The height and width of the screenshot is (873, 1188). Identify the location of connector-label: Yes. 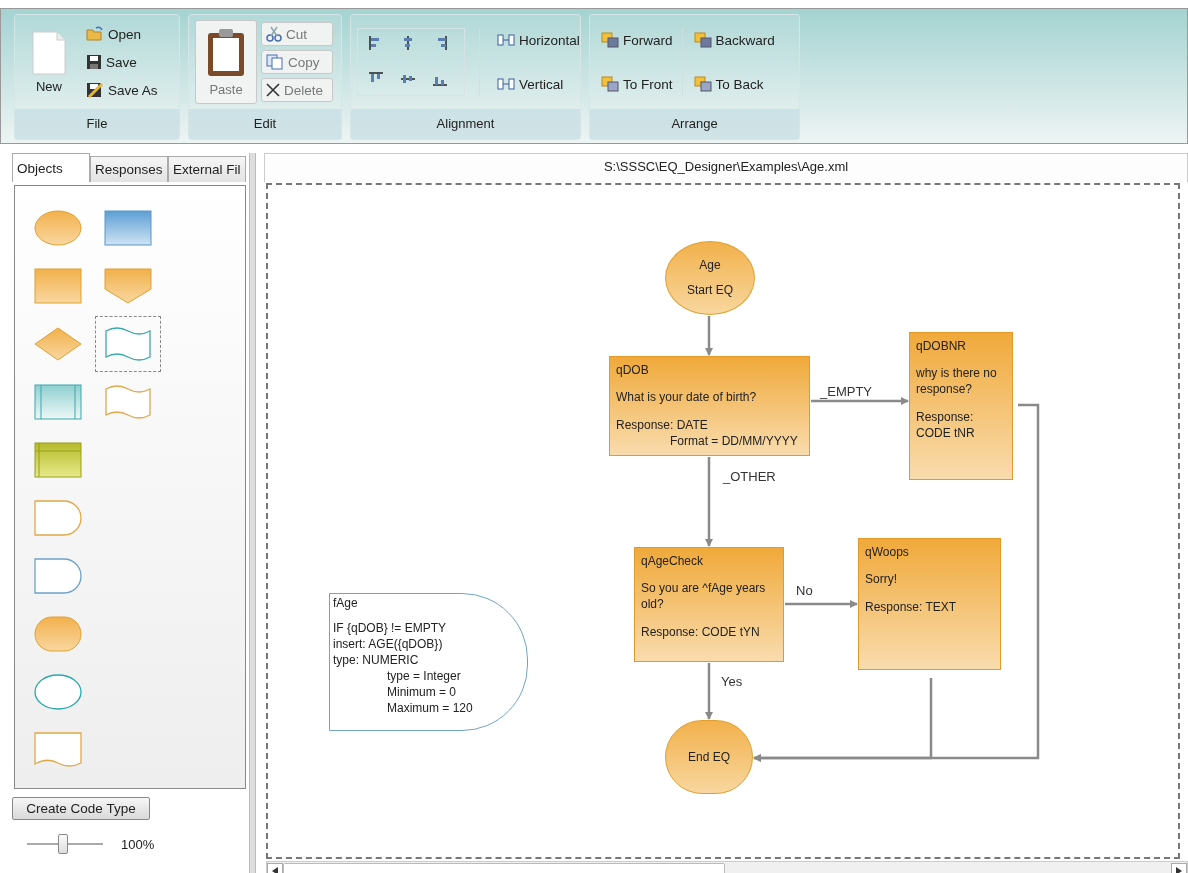
(732, 681).